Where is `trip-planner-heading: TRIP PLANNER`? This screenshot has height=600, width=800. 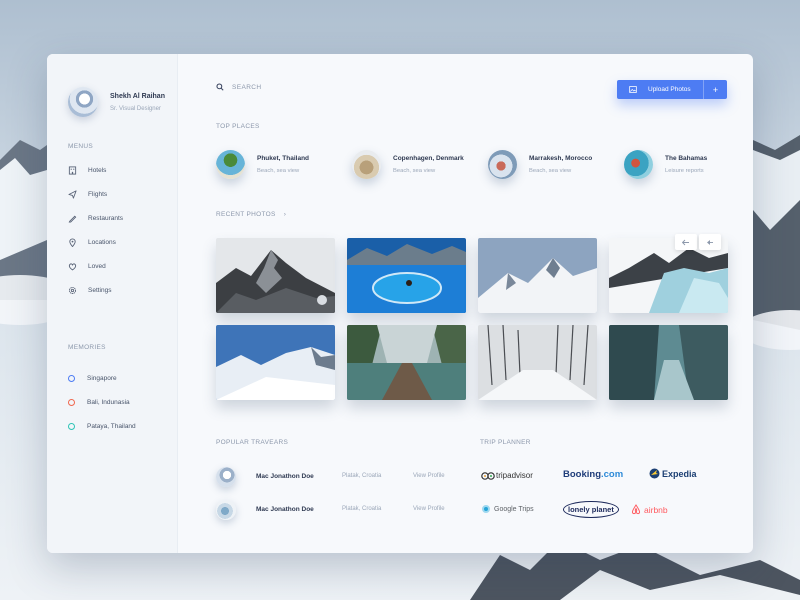
trip-planner-heading: TRIP PLANNER is located at coordinates (505, 442).